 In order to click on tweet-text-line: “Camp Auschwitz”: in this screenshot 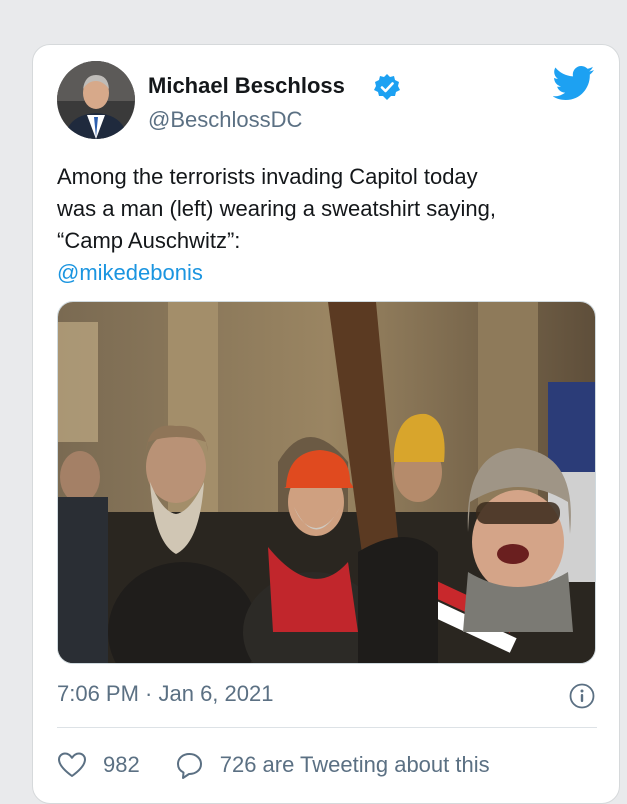, I will do `click(149, 240)`.